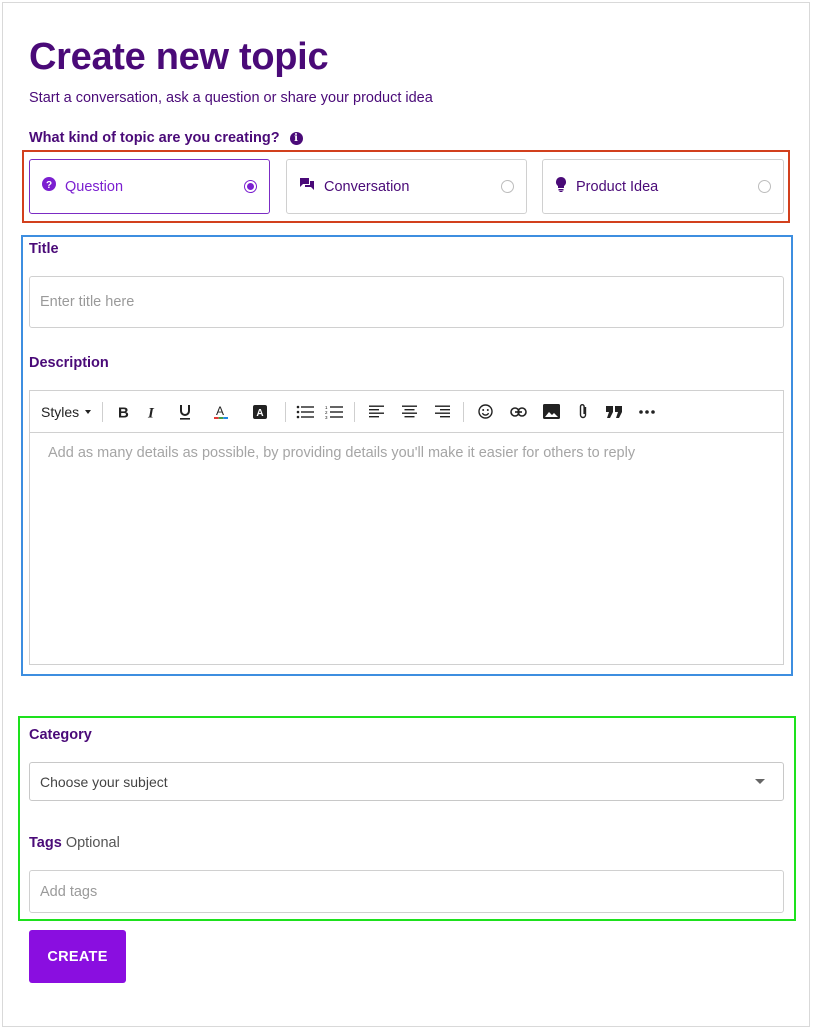  What do you see at coordinates (376, 412) in the screenshot?
I see `align-left-icon` at bounding box center [376, 412].